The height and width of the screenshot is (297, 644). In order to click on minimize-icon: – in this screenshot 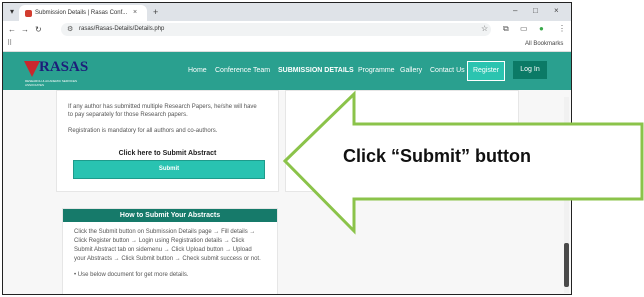, I will do `click(515, 11)`.